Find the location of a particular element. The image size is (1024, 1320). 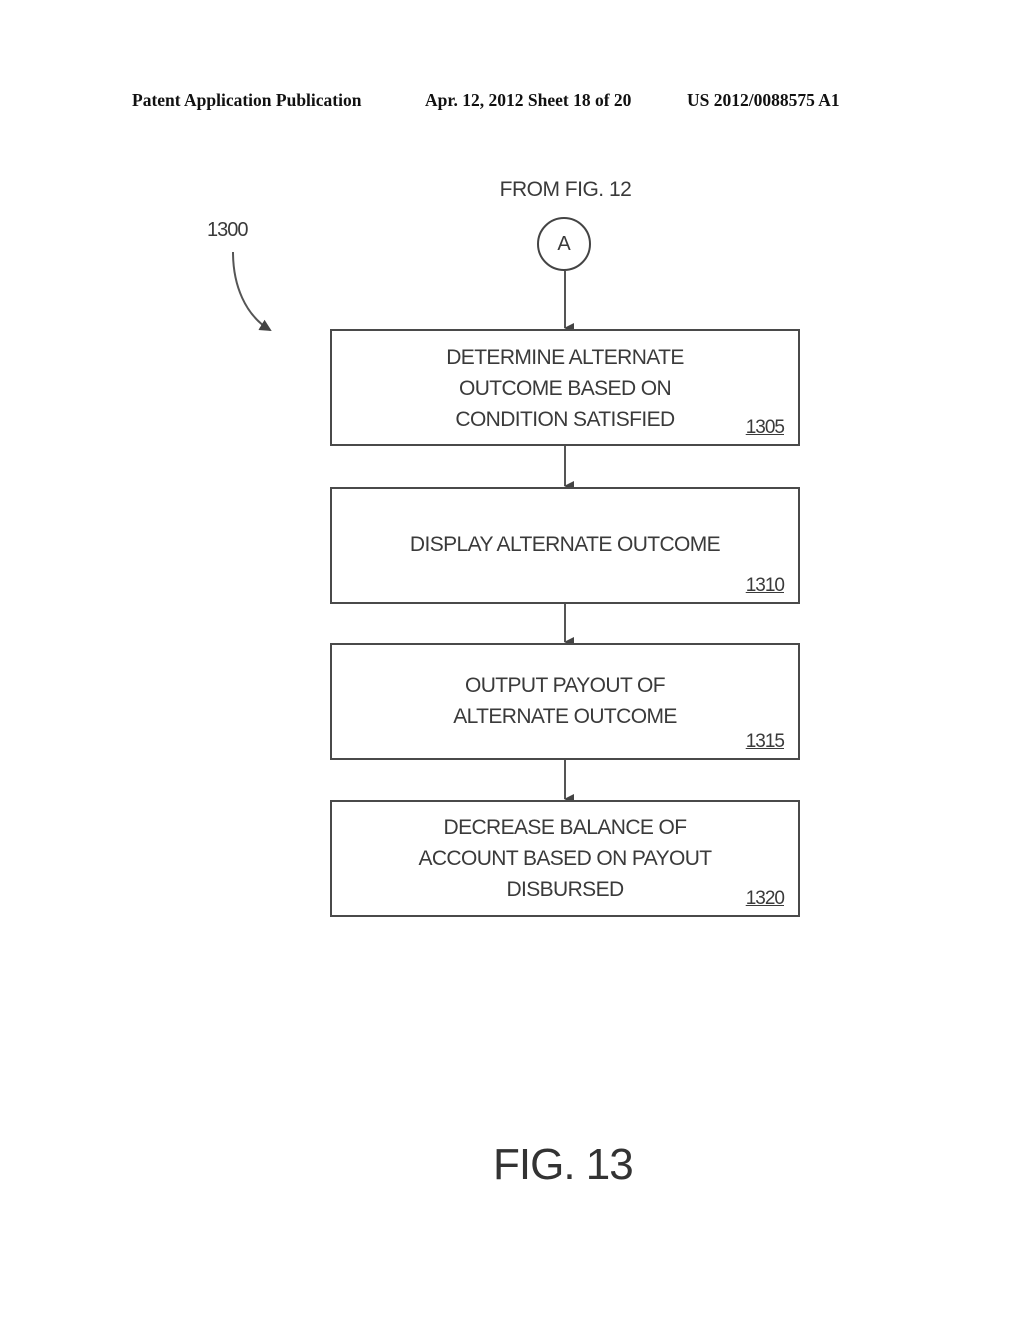

step-text: DISPLAY ALTERNATE OUTCOME is located at coordinates (565, 544).